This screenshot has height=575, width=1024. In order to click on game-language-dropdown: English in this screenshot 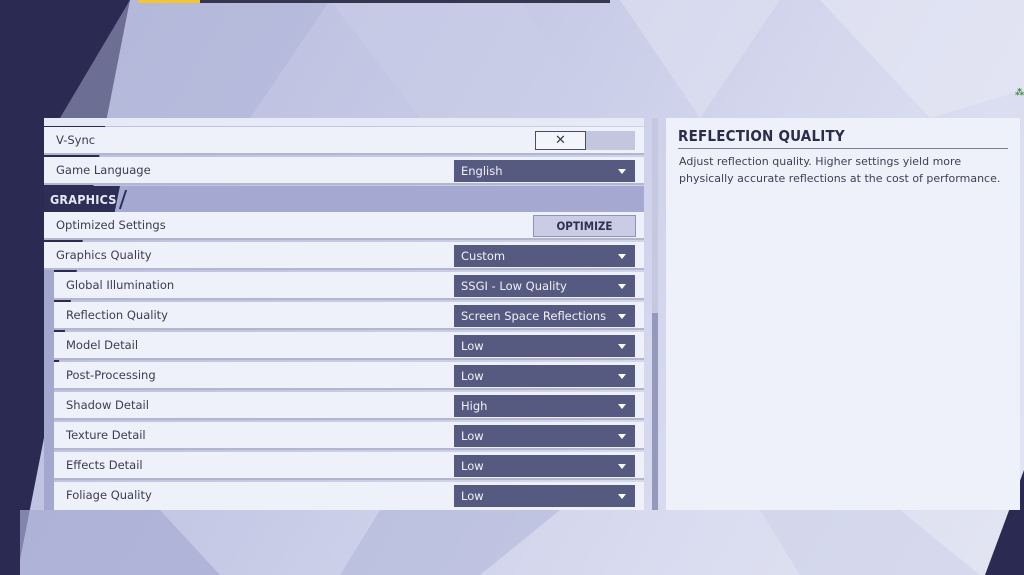, I will do `click(544, 171)`.